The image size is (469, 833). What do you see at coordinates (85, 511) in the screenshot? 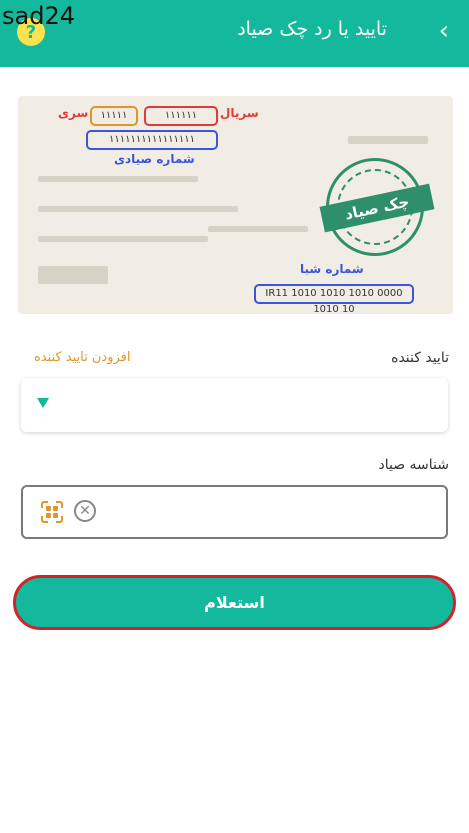
I see `clear-input-icon: ✕` at bounding box center [85, 511].